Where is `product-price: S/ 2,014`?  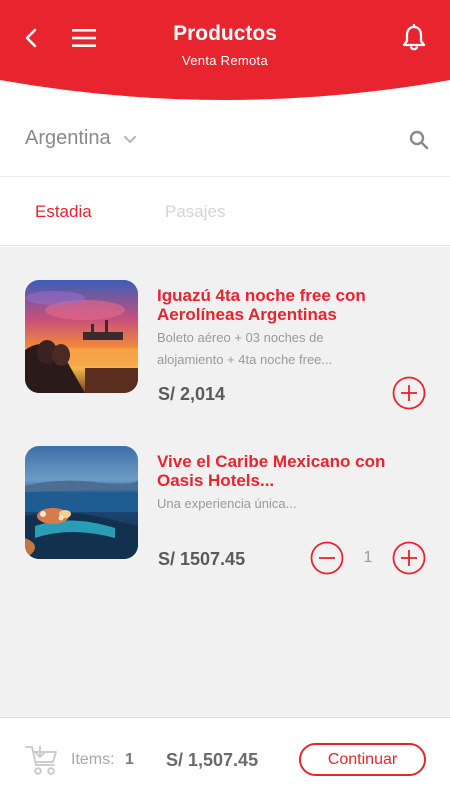
product-price: S/ 2,014 is located at coordinates (192, 394).